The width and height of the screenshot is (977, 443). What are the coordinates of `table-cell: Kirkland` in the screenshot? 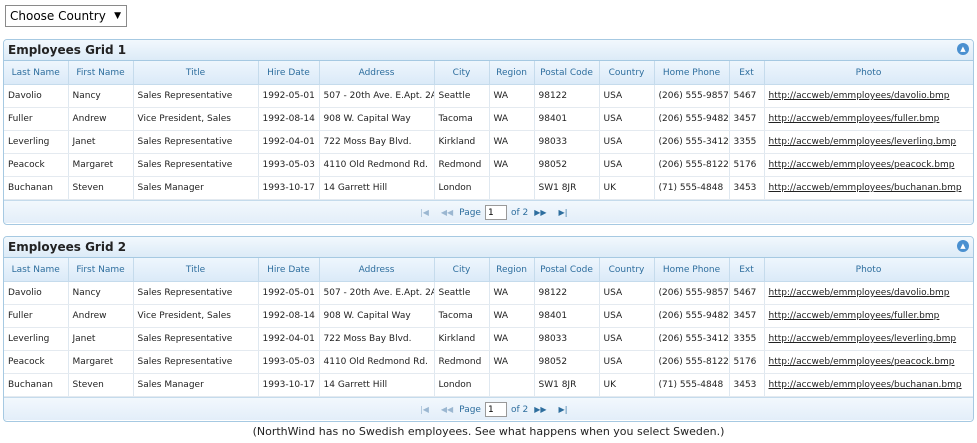 It's located at (462, 142).